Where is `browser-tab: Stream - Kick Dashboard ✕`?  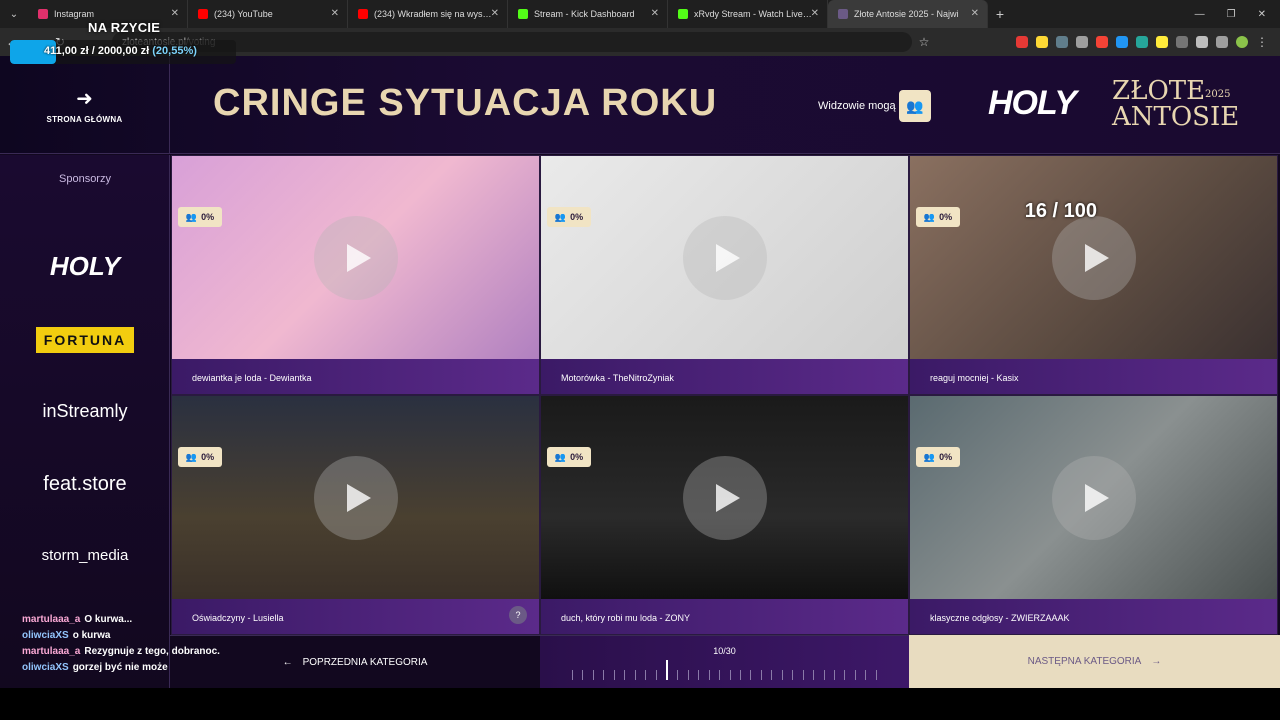 browser-tab: Stream - Kick Dashboard ✕ is located at coordinates (588, 14).